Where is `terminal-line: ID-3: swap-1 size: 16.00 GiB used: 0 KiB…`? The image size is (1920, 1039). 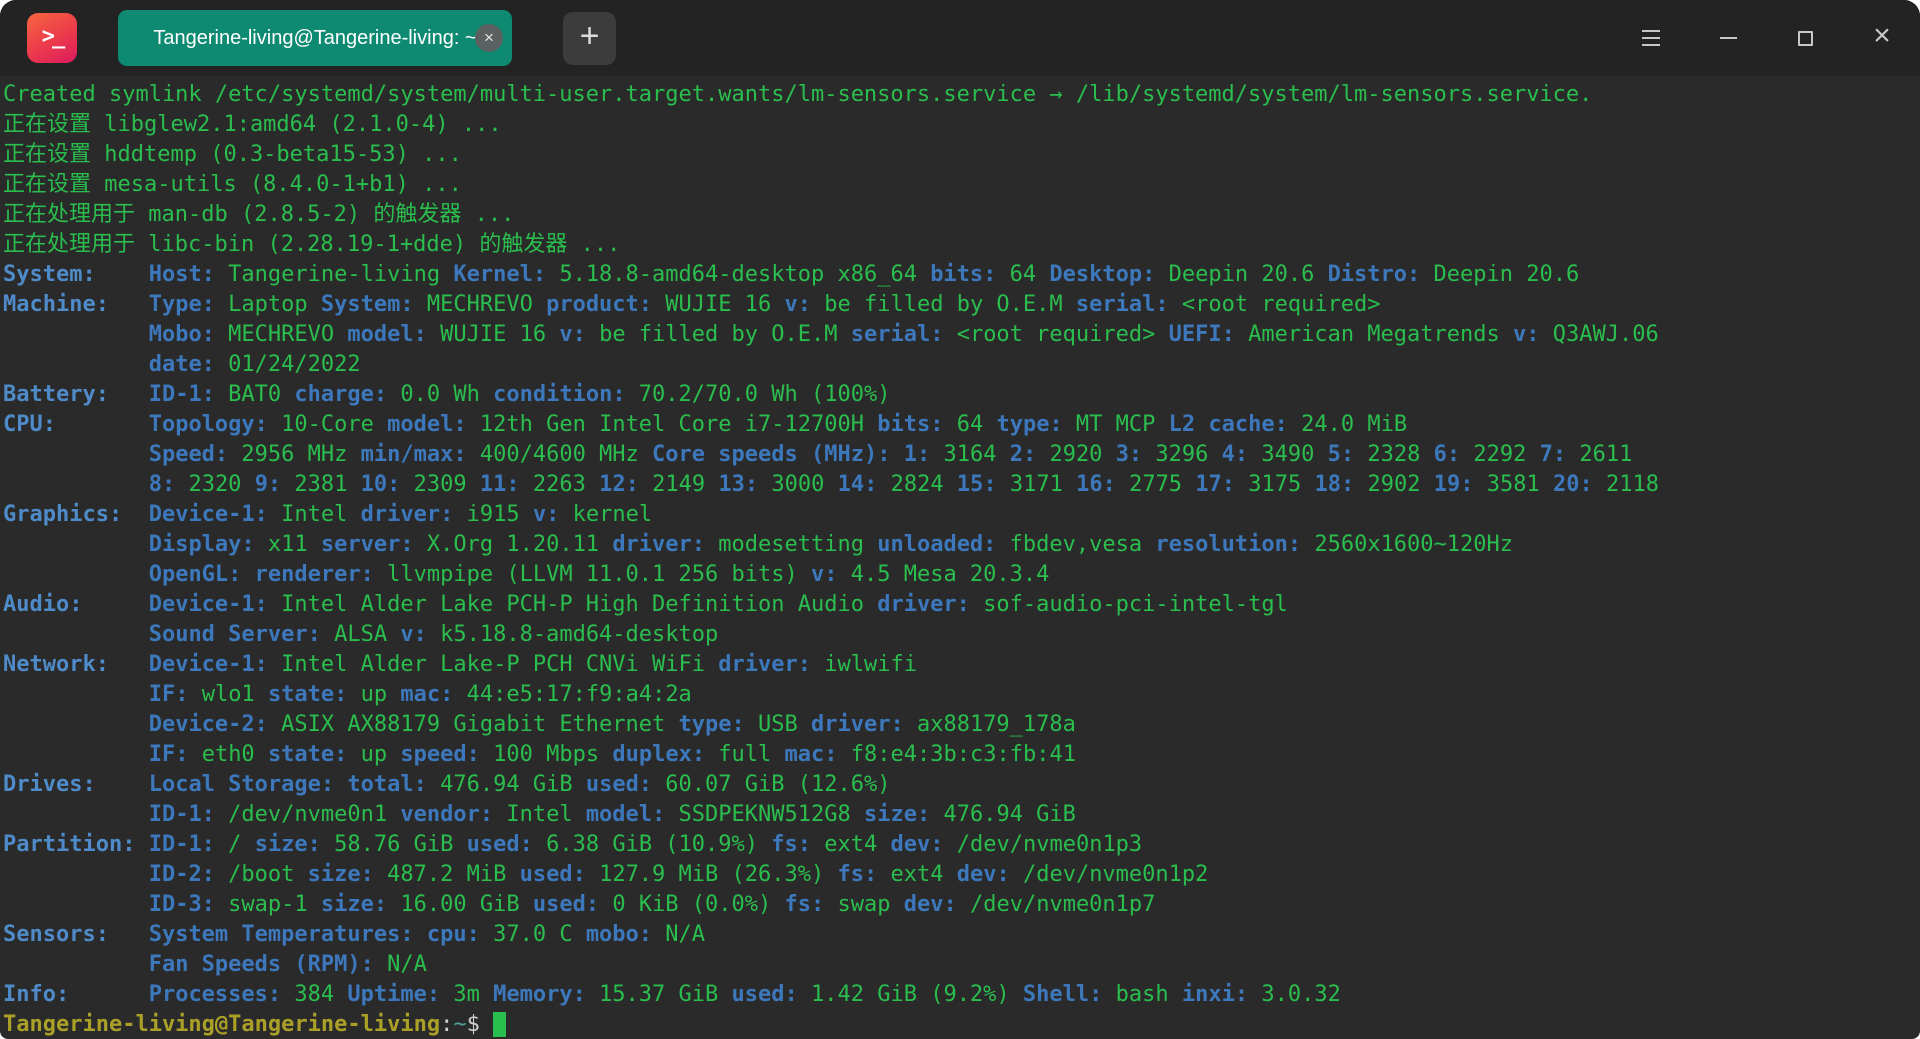 terminal-line: ID-3: swap-1 size: 16.00 GiB used: 0 KiB… is located at coordinates (652, 904).